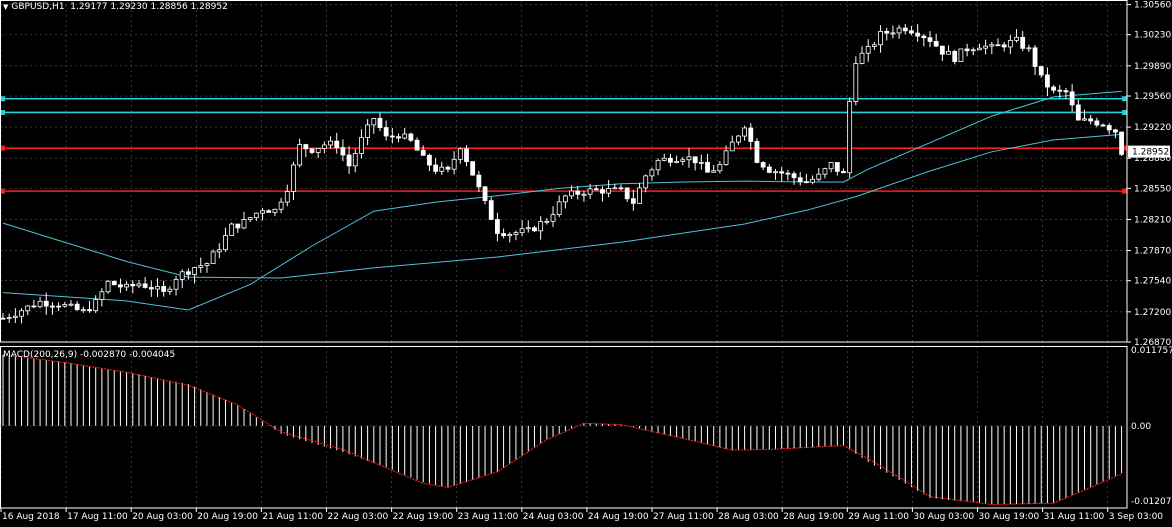 This screenshot has height=527, width=1172. I want to click on time-tick-label: 17 Aug 11:00, so click(97, 517).